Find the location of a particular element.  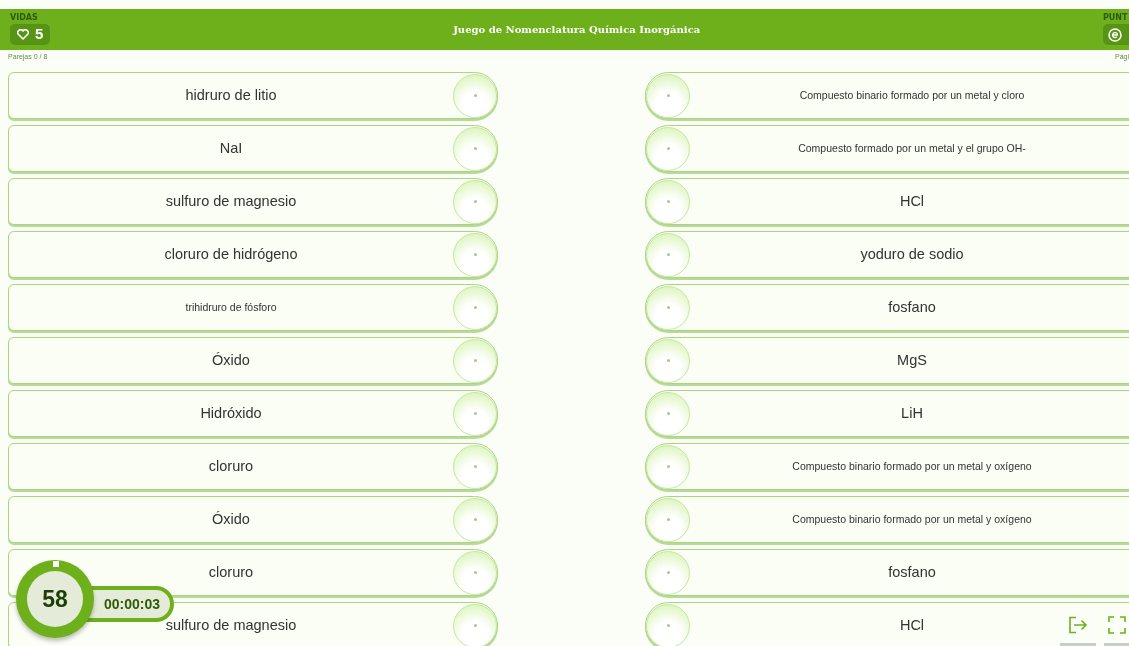

answer-card: Compuesto formado por un metal y el grupo OH- is located at coordinates (887, 148).